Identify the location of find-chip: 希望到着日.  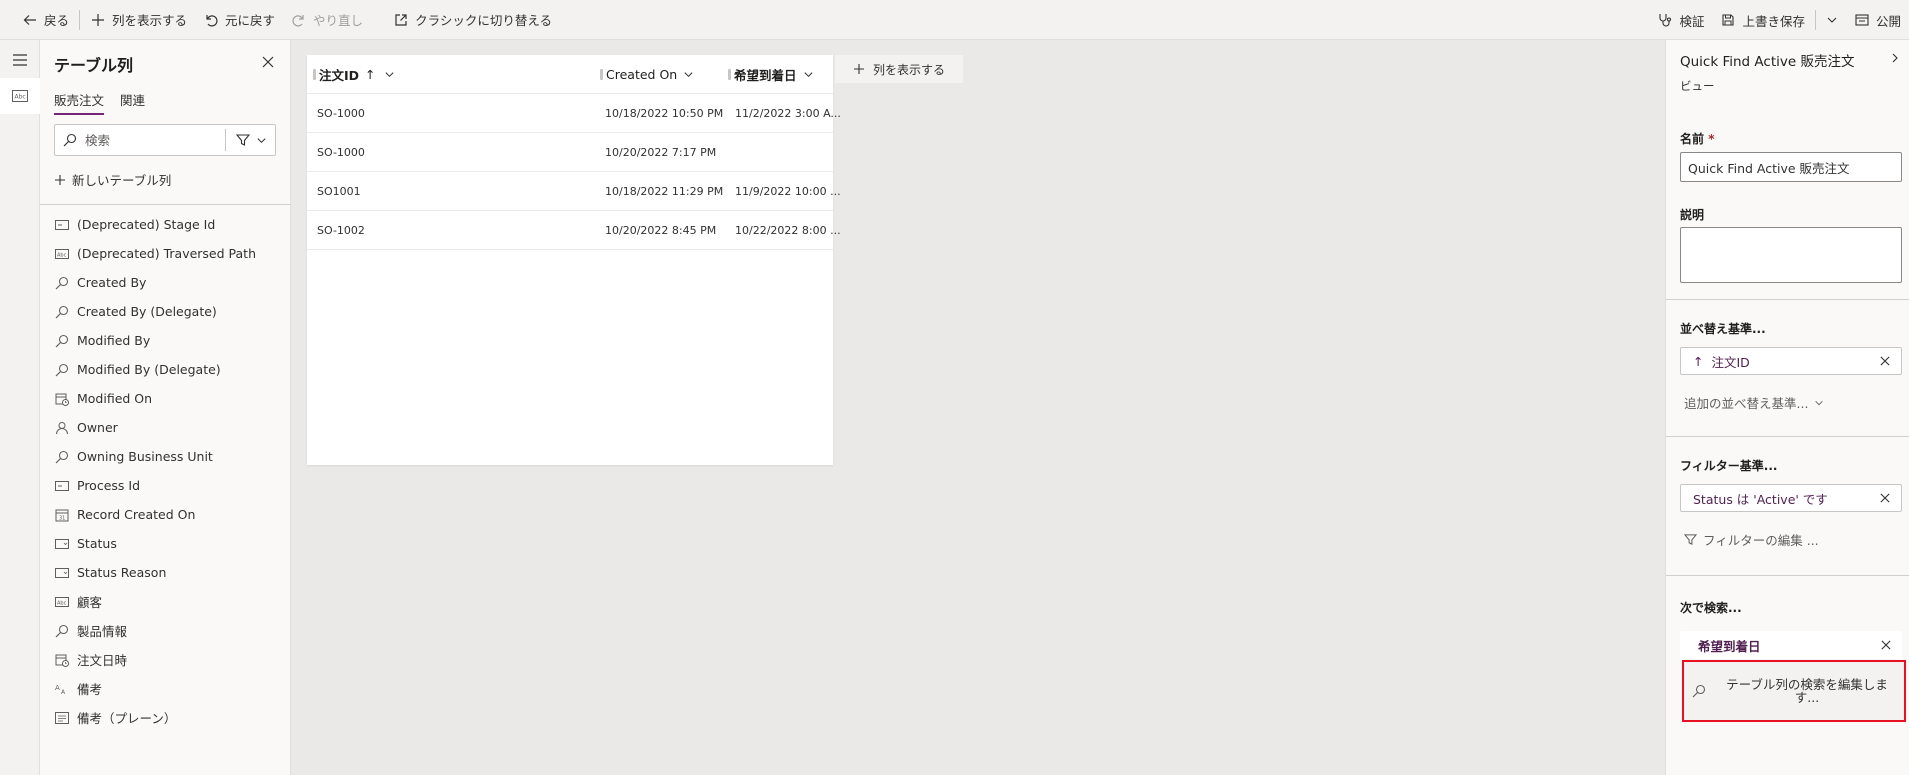
(1791, 645).